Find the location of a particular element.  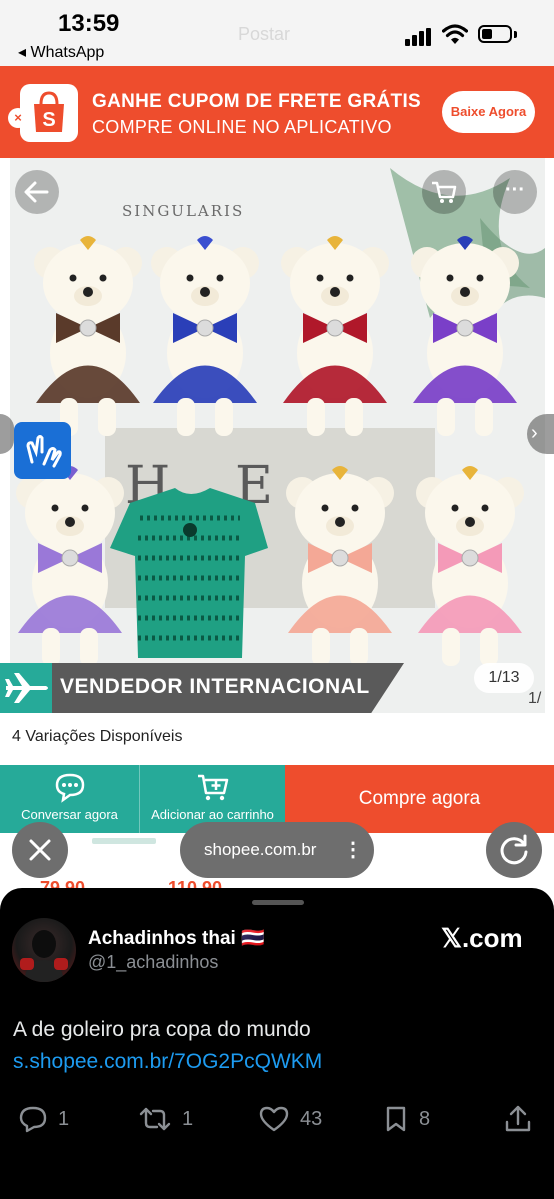

cellular-signal-icon is located at coordinates (419, 37).